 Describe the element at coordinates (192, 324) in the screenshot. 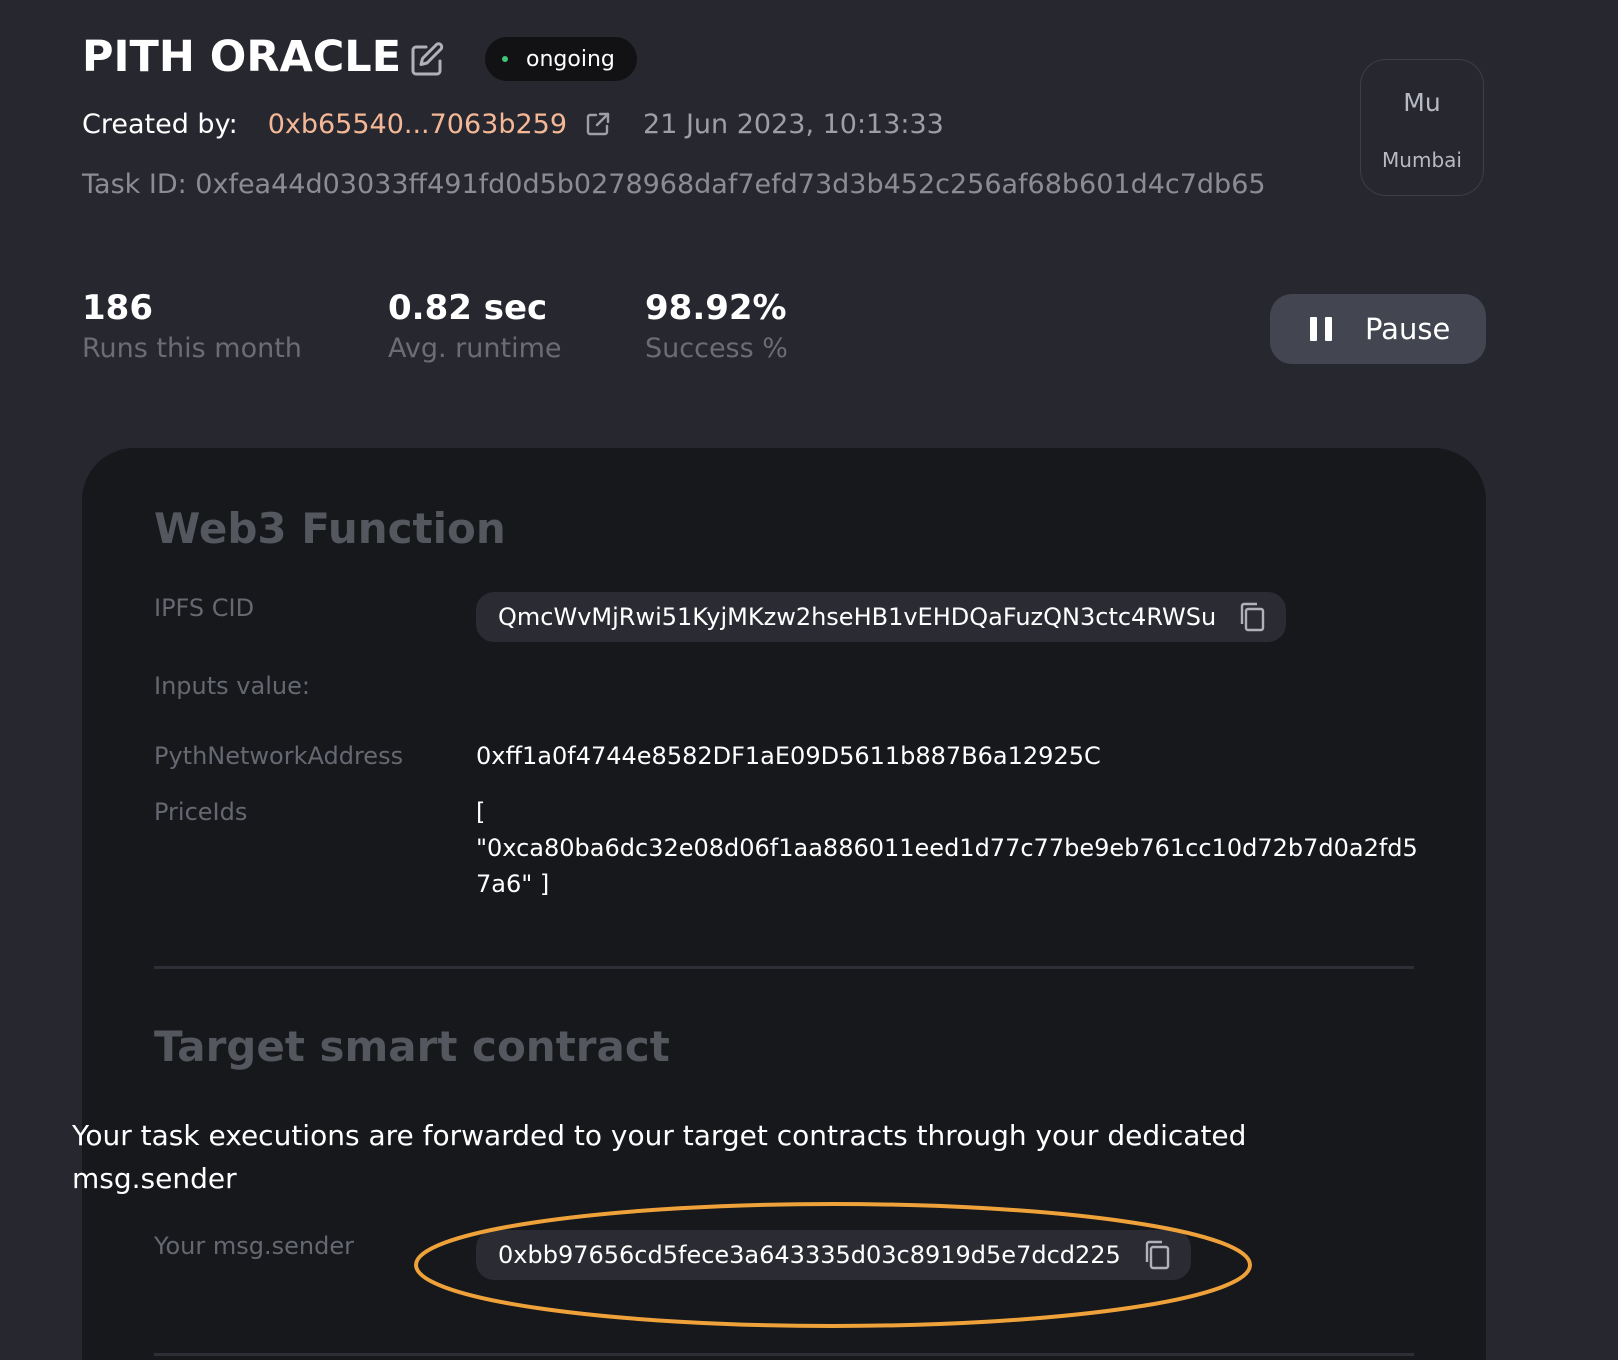

I see `stat-runs: 186 Runs this month` at that location.